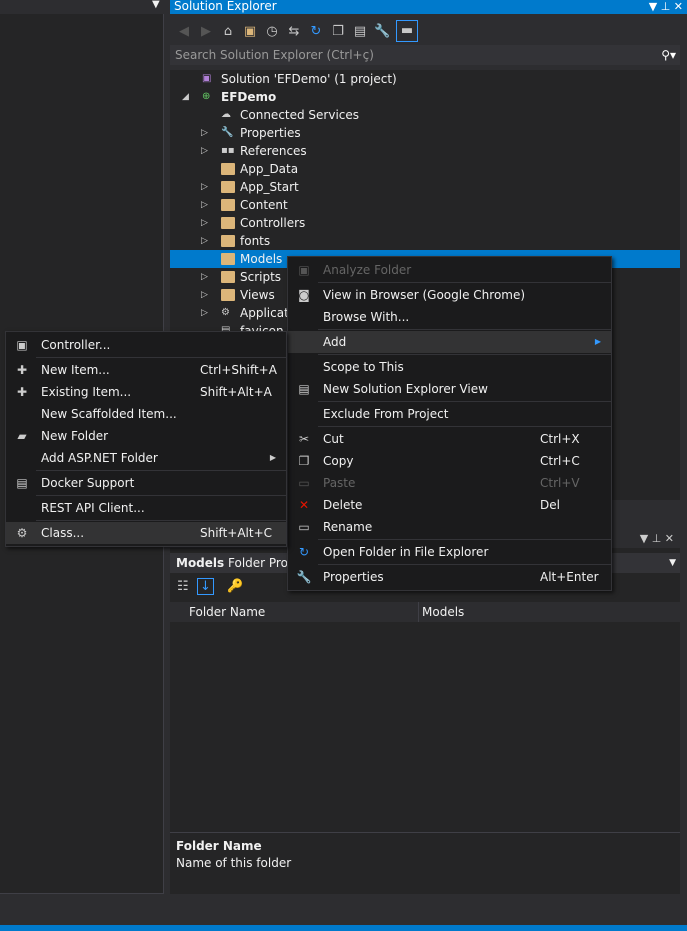  Describe the element at coordinates (146, 533) in the screenshot. I see `menu-item-class: ⚙ Class... Shift+Alt+C` at that location.